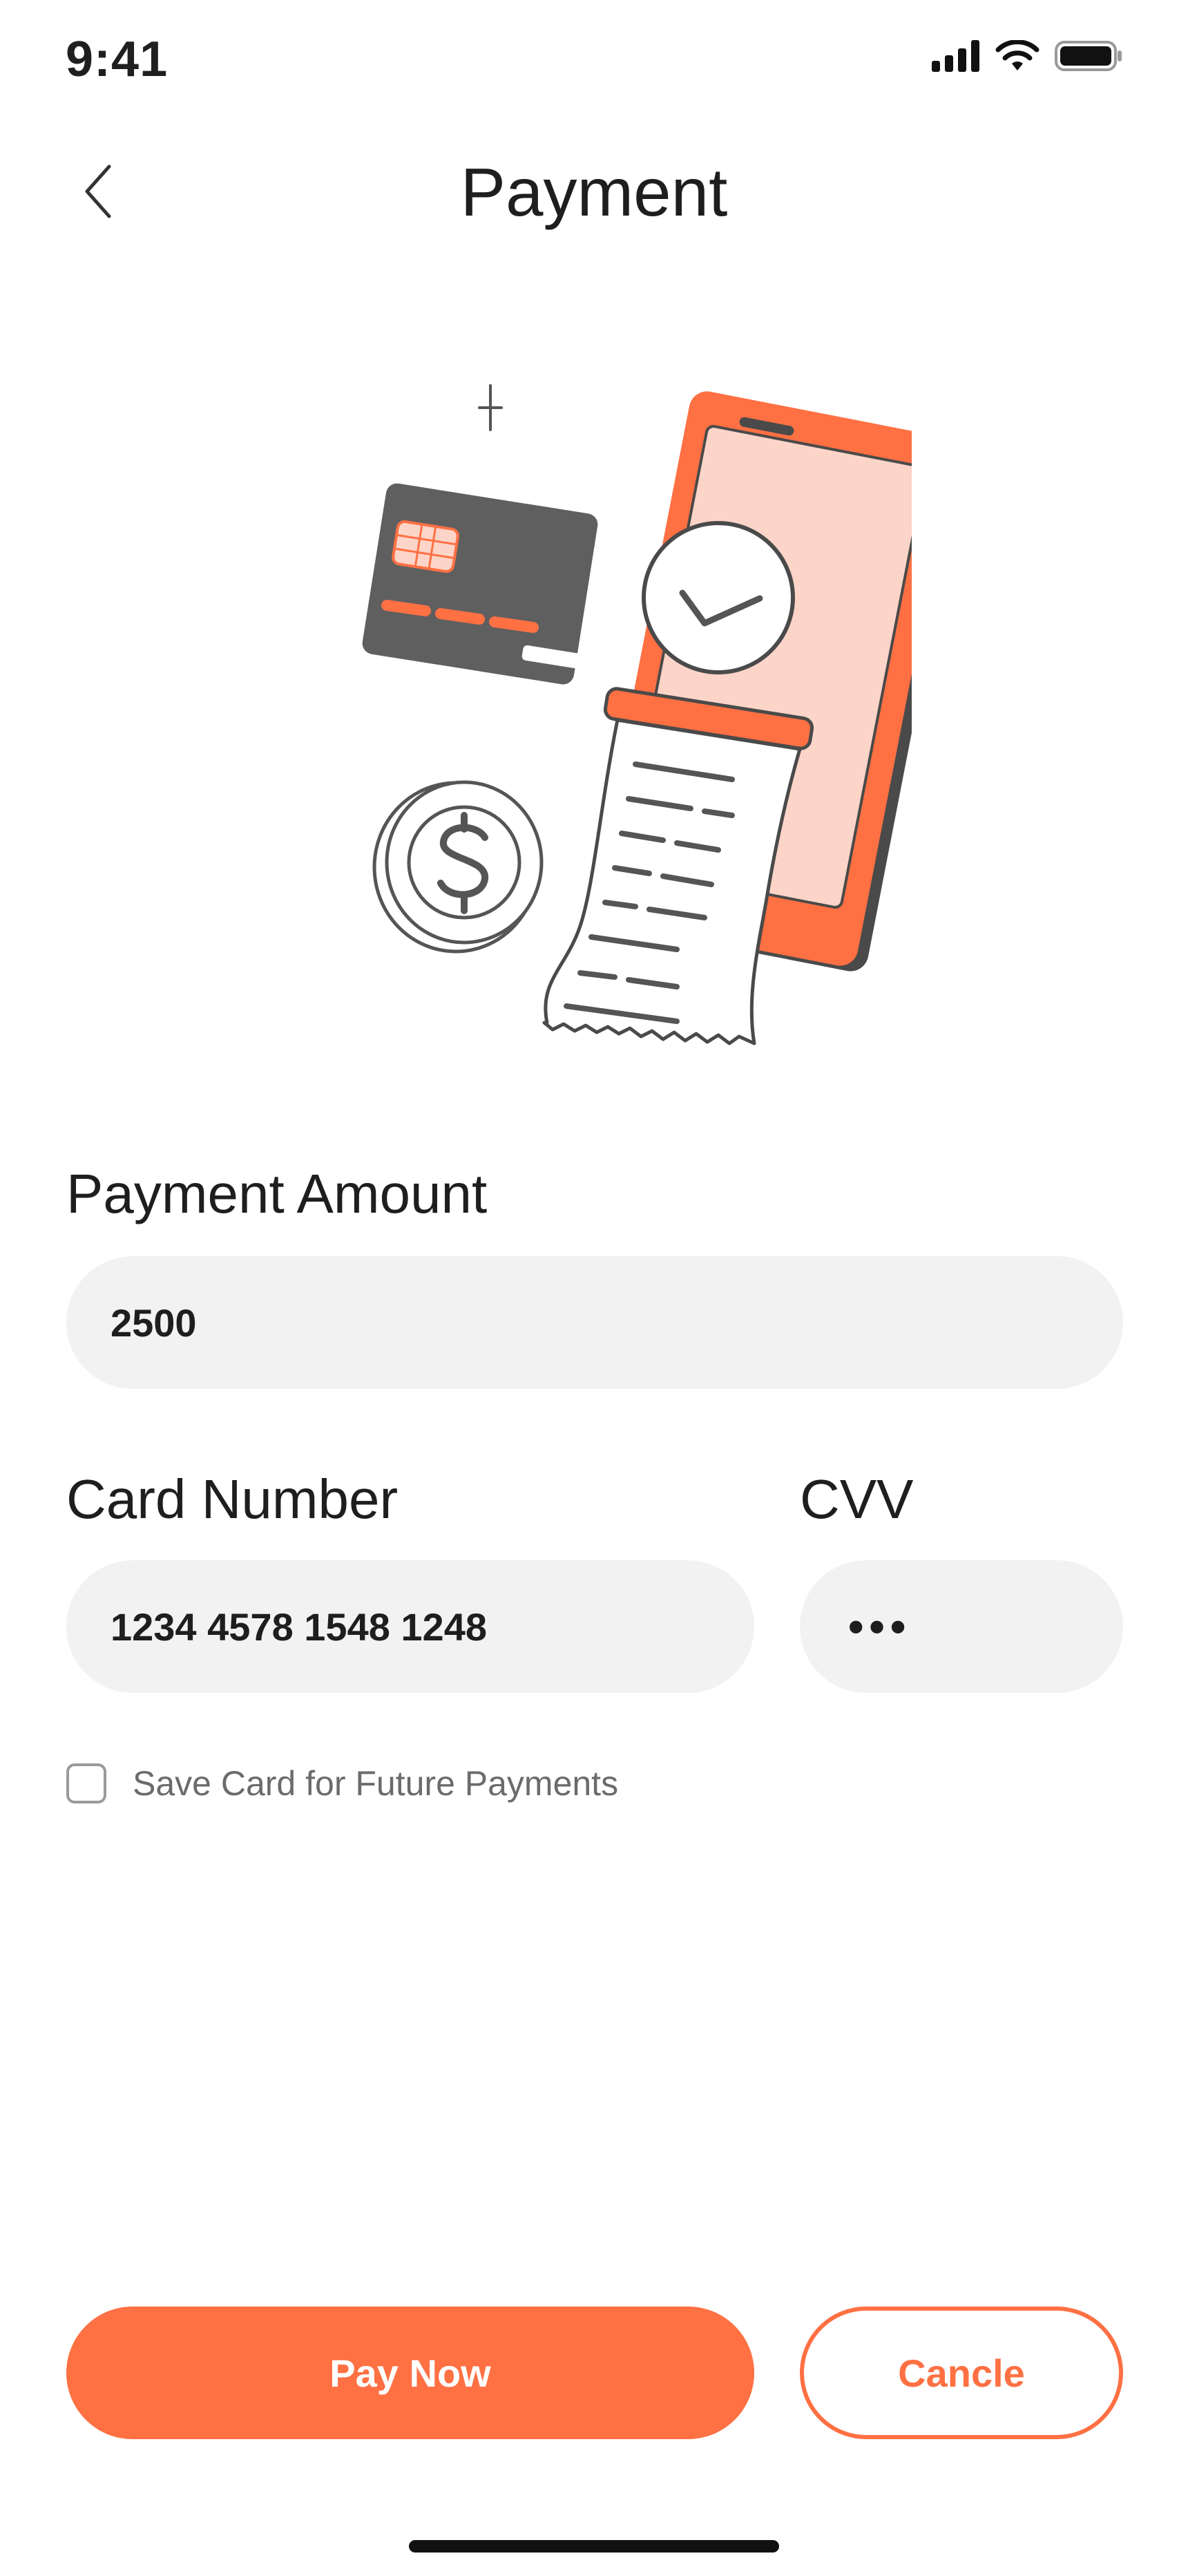  Describe the element at coordinates (491, 407) in the screenshot. I see `sparkle-icon` at that location.